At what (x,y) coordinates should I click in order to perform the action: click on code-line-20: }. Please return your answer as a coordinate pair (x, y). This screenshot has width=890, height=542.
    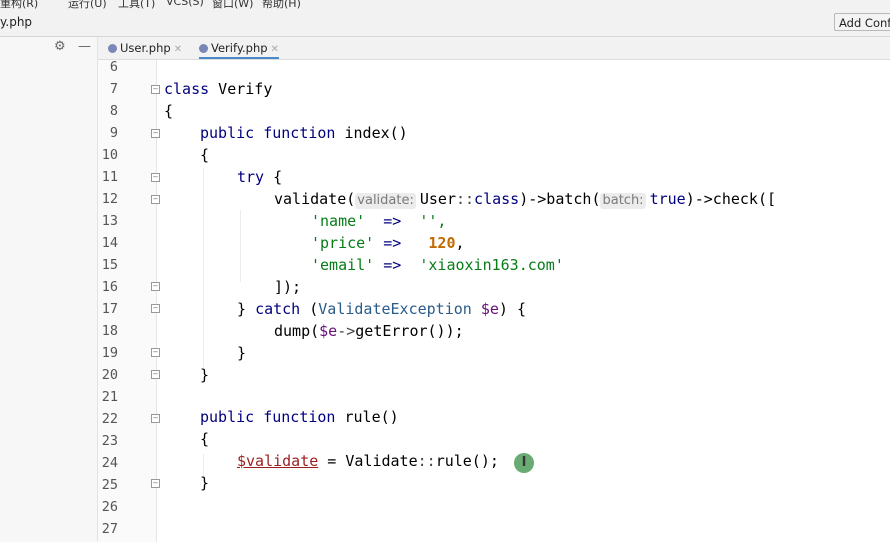
    Looking at the image, I should click on (205, 375).